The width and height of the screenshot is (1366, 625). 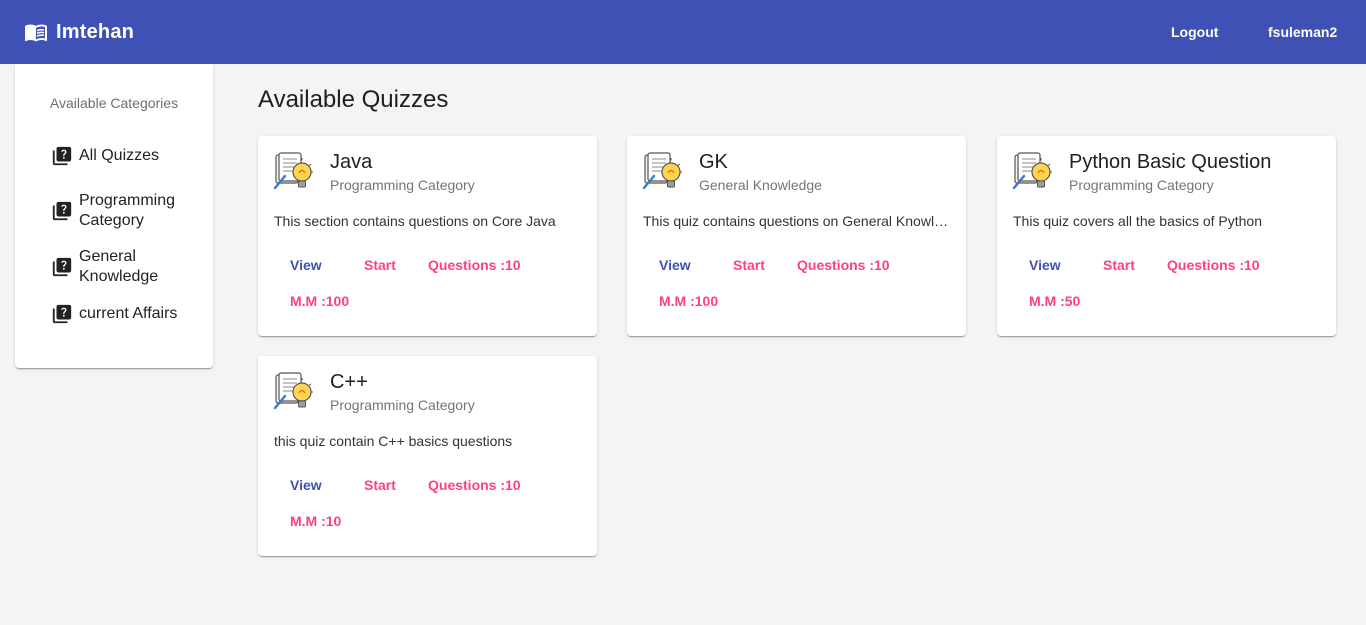 What do you see at coordinates (128, 313) in the screenshot?
I see `sidebar-item-label: current Affairs` at bounding box center [128, 313].